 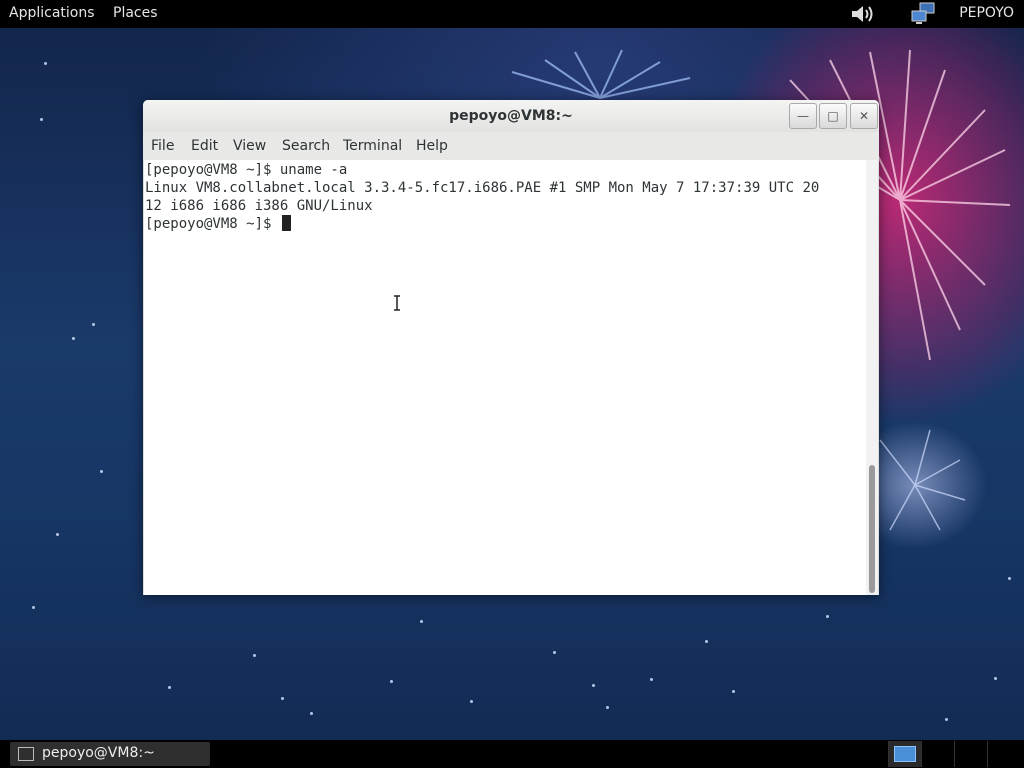 What do you see at coordinates (306, 146) in the screenshot?
I see `menu-search: Search` at bounding box center [306, 146].